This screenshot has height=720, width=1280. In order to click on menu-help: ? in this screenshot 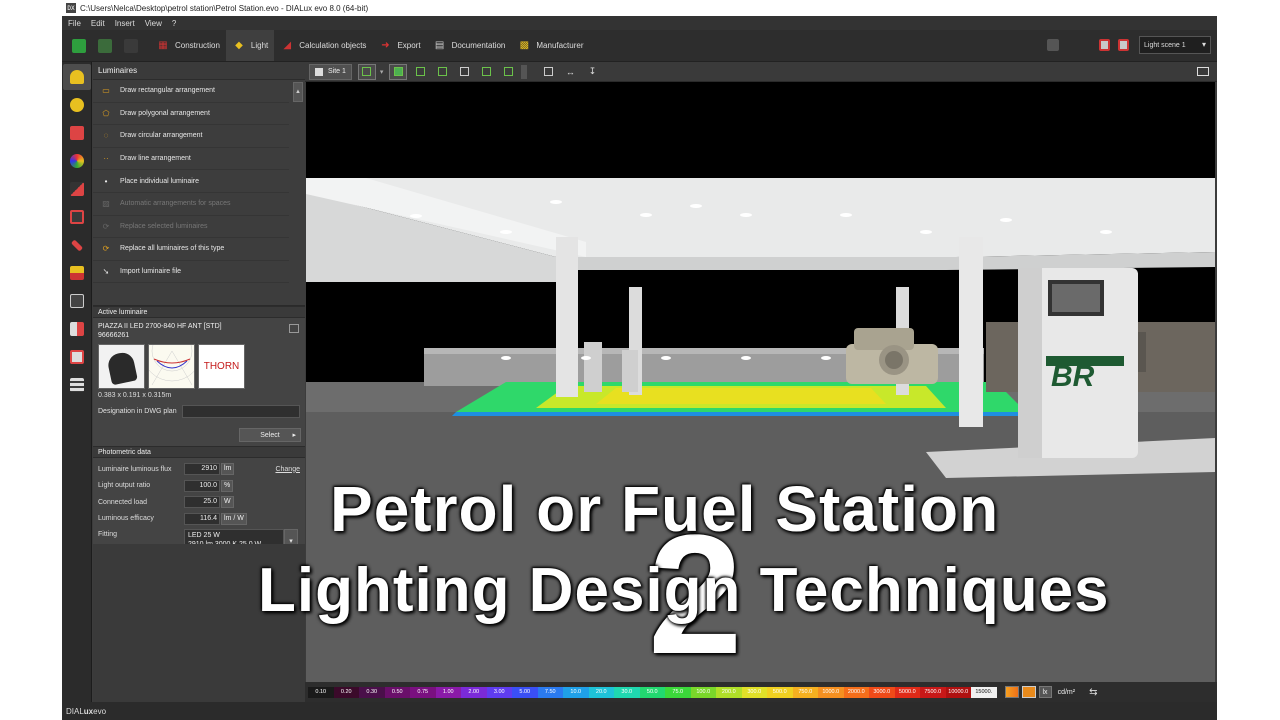, I will do `click(174, 23)`.